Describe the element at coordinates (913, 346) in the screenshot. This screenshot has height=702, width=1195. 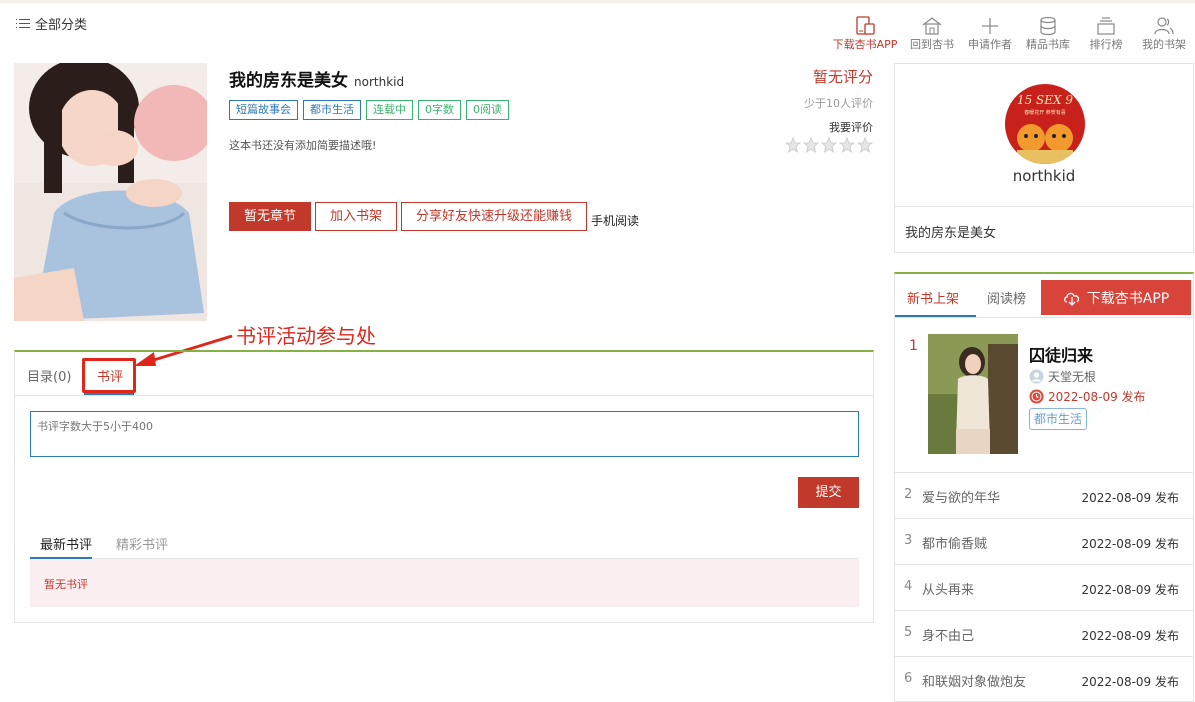
I see `rank-number: 1` at that location.